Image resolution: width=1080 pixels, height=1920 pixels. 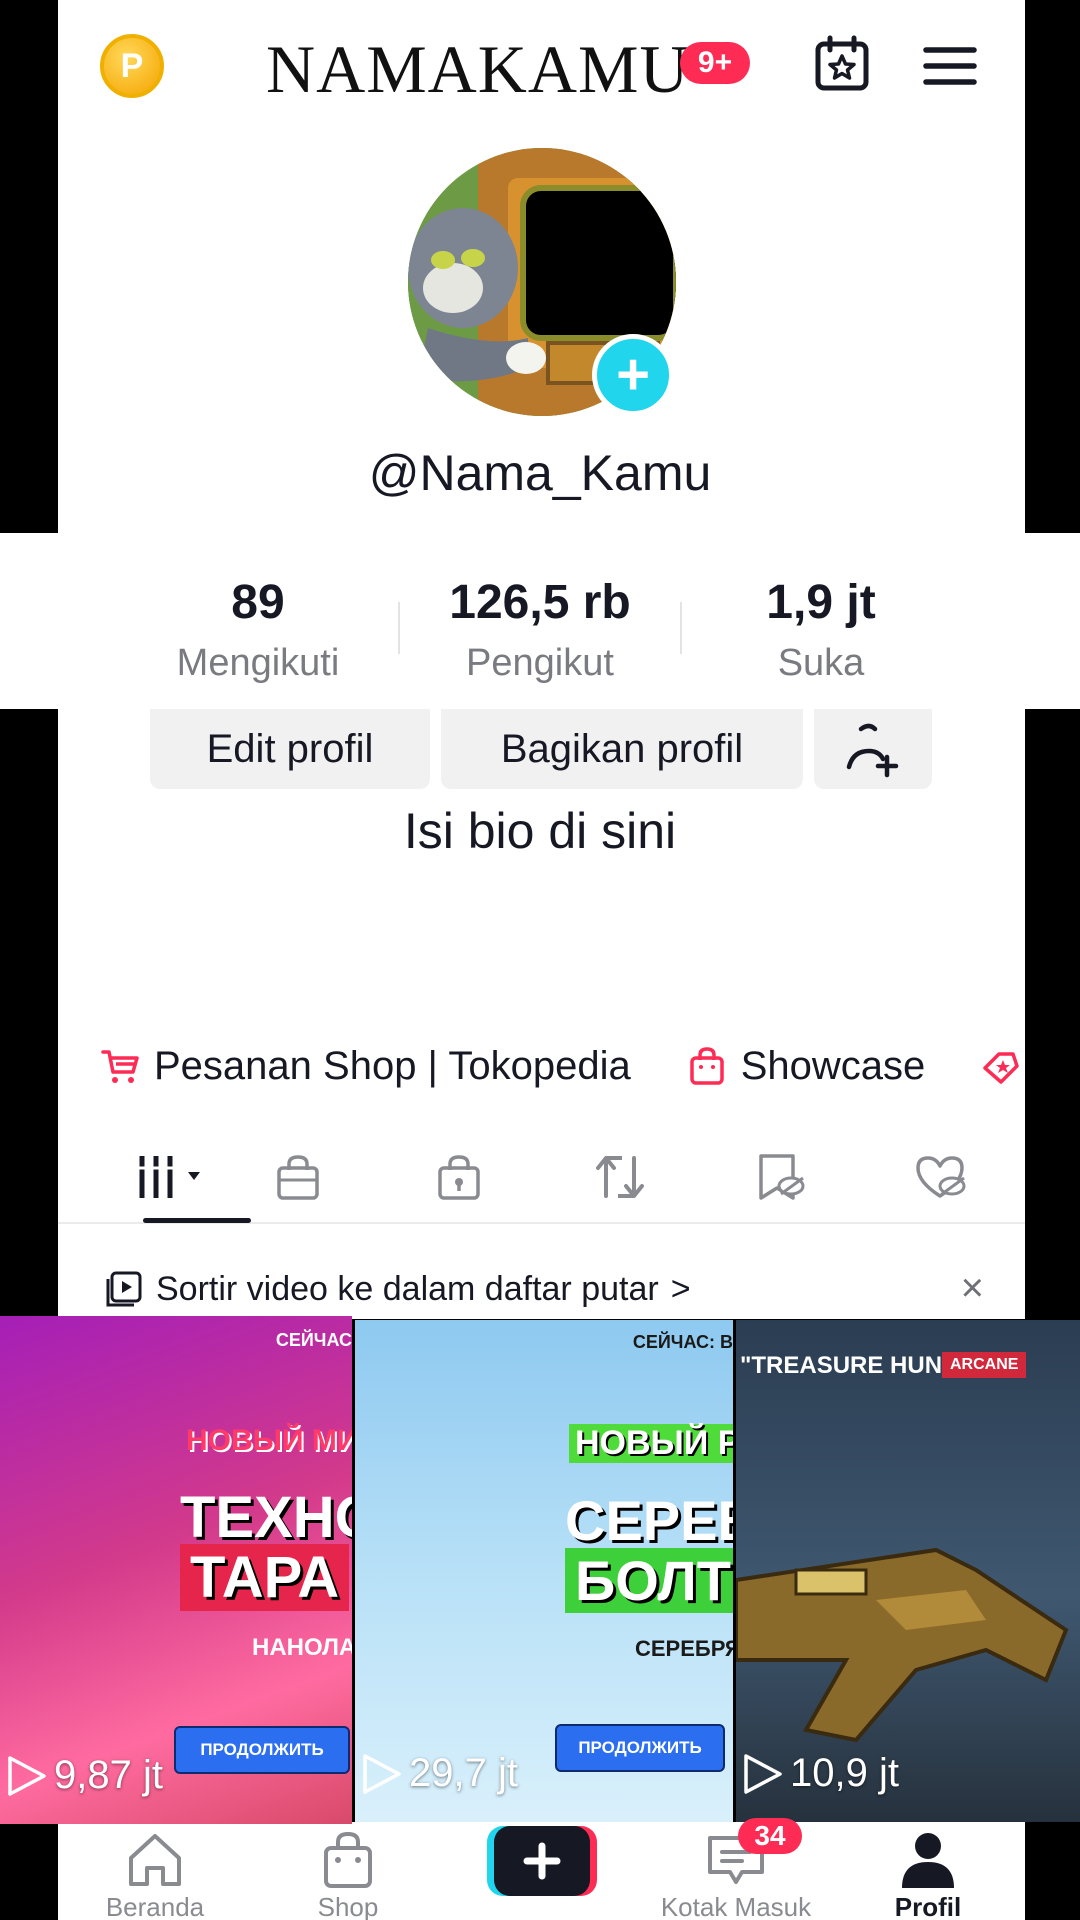 I want to click on overlay-text: СЕЙЧАС: В, so click(x=682, y=1342).